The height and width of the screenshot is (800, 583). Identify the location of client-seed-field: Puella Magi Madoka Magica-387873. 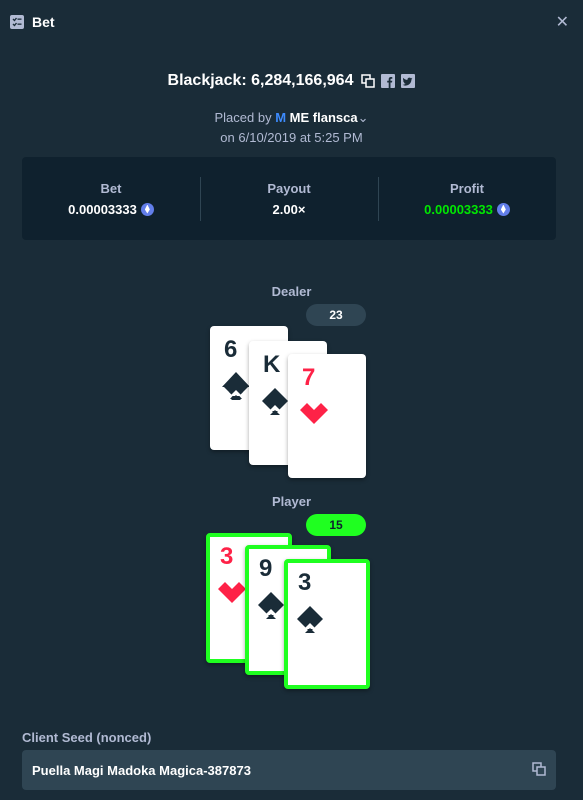
(289, 770).